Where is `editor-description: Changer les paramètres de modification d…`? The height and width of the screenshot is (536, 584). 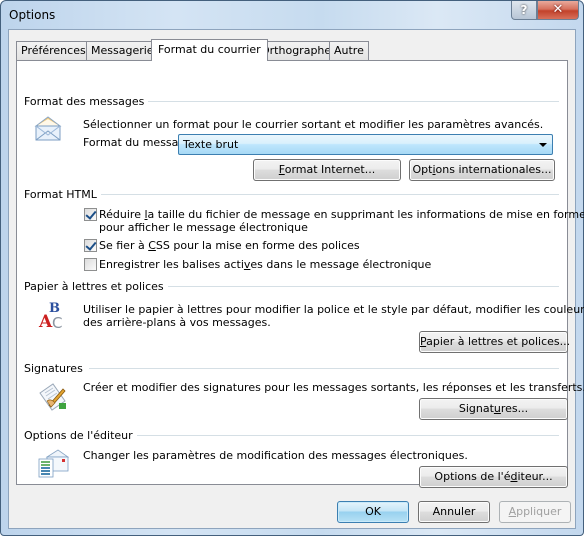
editor-description: Changer les paramètres de modification d… is located at coordinates (275, 455).